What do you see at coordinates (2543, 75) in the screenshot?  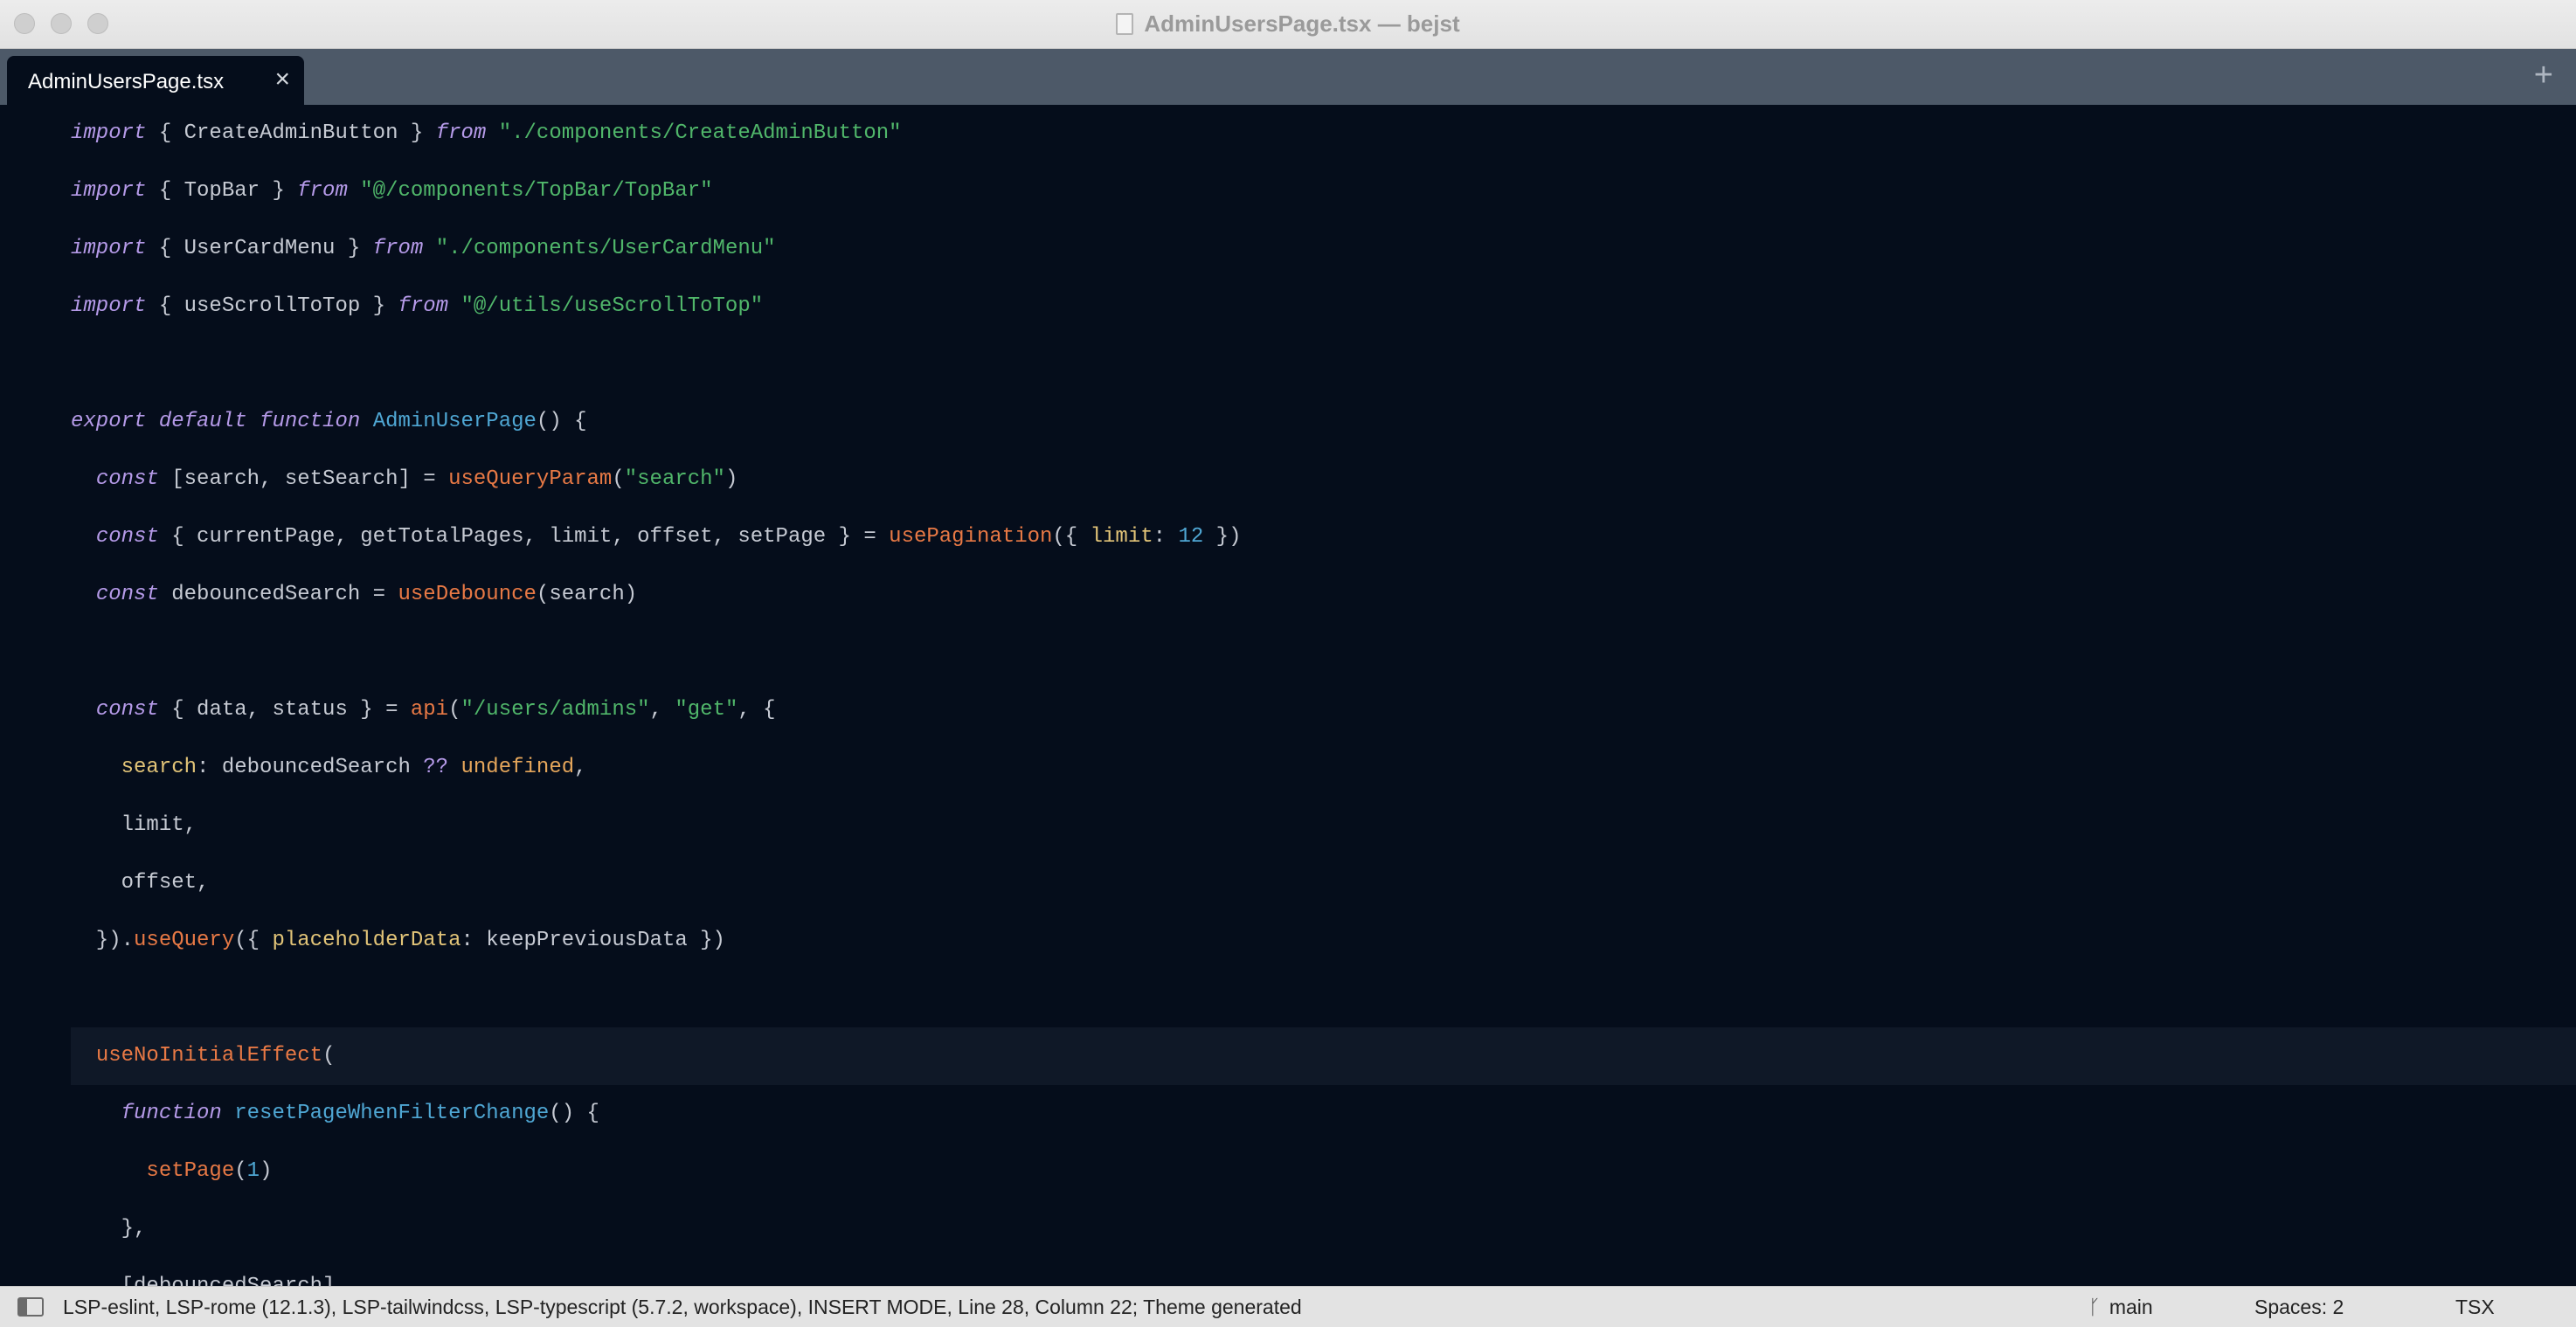 I see `new-tab-button: +` at bounding box center [2543, 75].